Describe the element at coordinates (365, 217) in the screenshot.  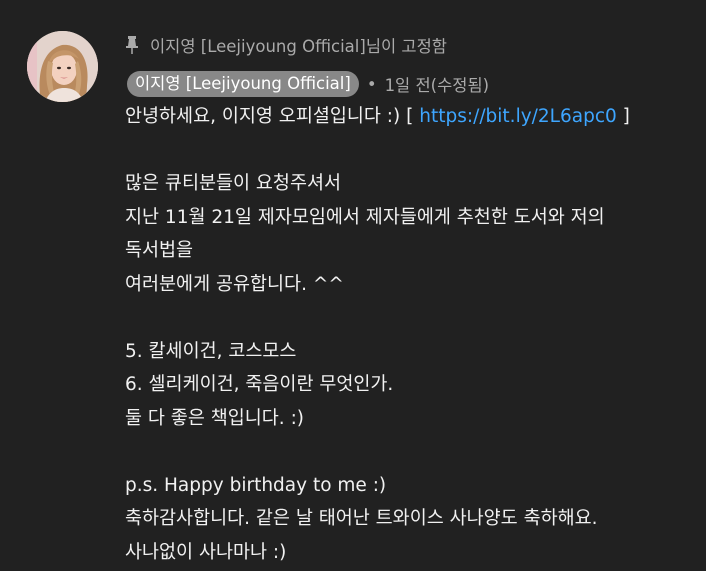
I see `comment-line: 지난 11월 21일 제자모임에서 제자들에게 추천한 도서와 저의` at that location.